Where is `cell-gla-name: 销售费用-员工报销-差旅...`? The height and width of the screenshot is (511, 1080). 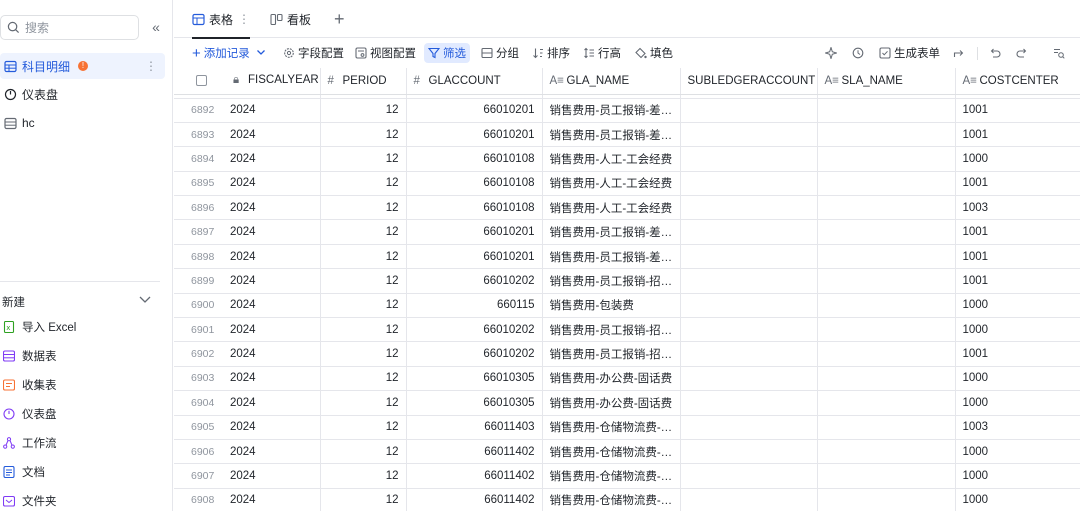 cell-gla-name: 销售费用-员工报销-差旅... is located at coordinates (611, 135).